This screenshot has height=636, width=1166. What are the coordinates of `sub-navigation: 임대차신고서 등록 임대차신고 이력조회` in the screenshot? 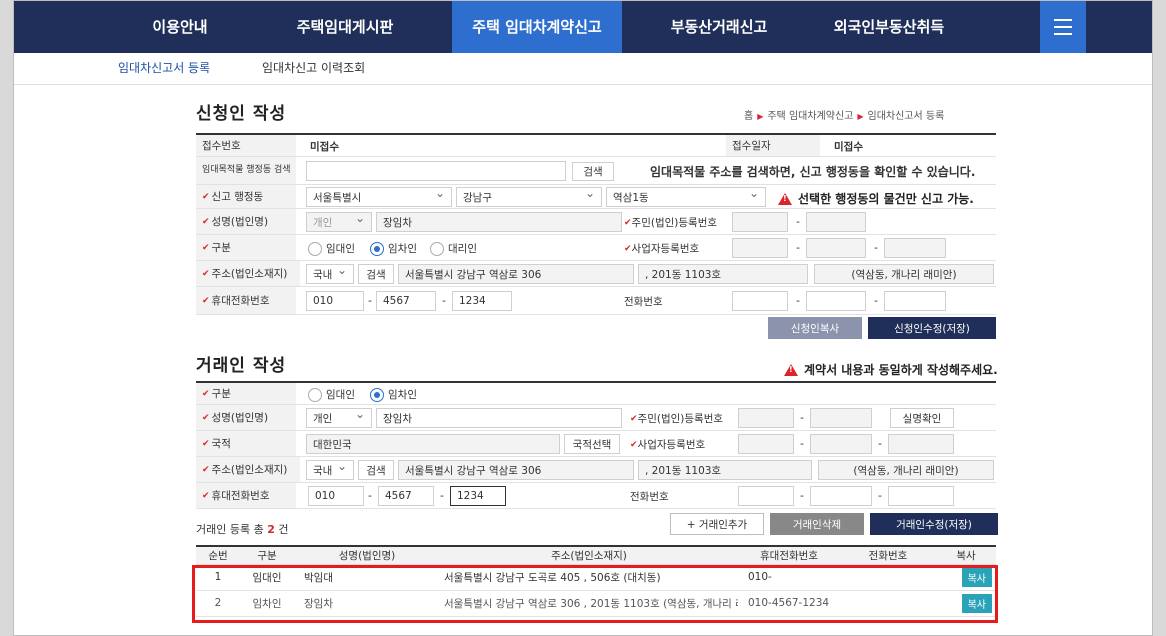 It's located at (583, 69).